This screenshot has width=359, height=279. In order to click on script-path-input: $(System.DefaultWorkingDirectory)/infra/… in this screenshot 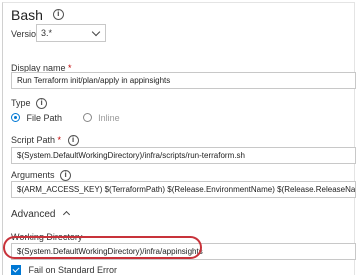, I will do `click(183, 155)`.